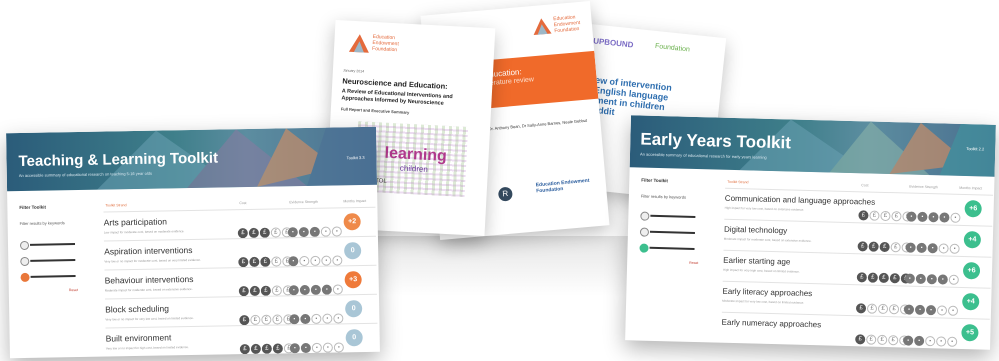  I want to click on row-title: Earlier starting age, so click(756, 261).